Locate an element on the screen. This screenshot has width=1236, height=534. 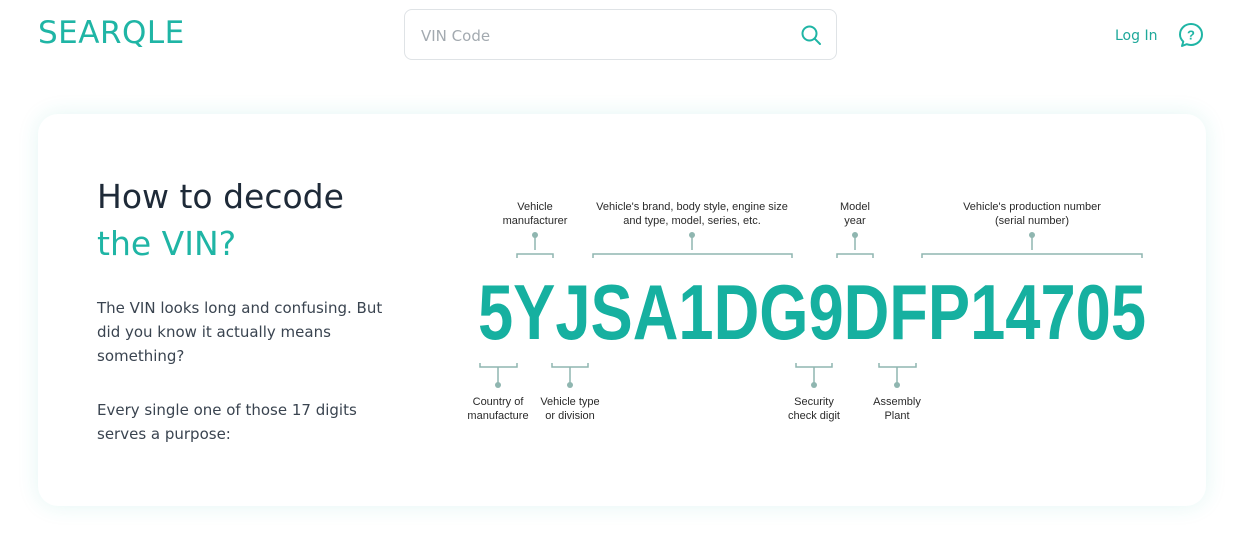
svg-text: manufacture is located at coordinates (497, 416).